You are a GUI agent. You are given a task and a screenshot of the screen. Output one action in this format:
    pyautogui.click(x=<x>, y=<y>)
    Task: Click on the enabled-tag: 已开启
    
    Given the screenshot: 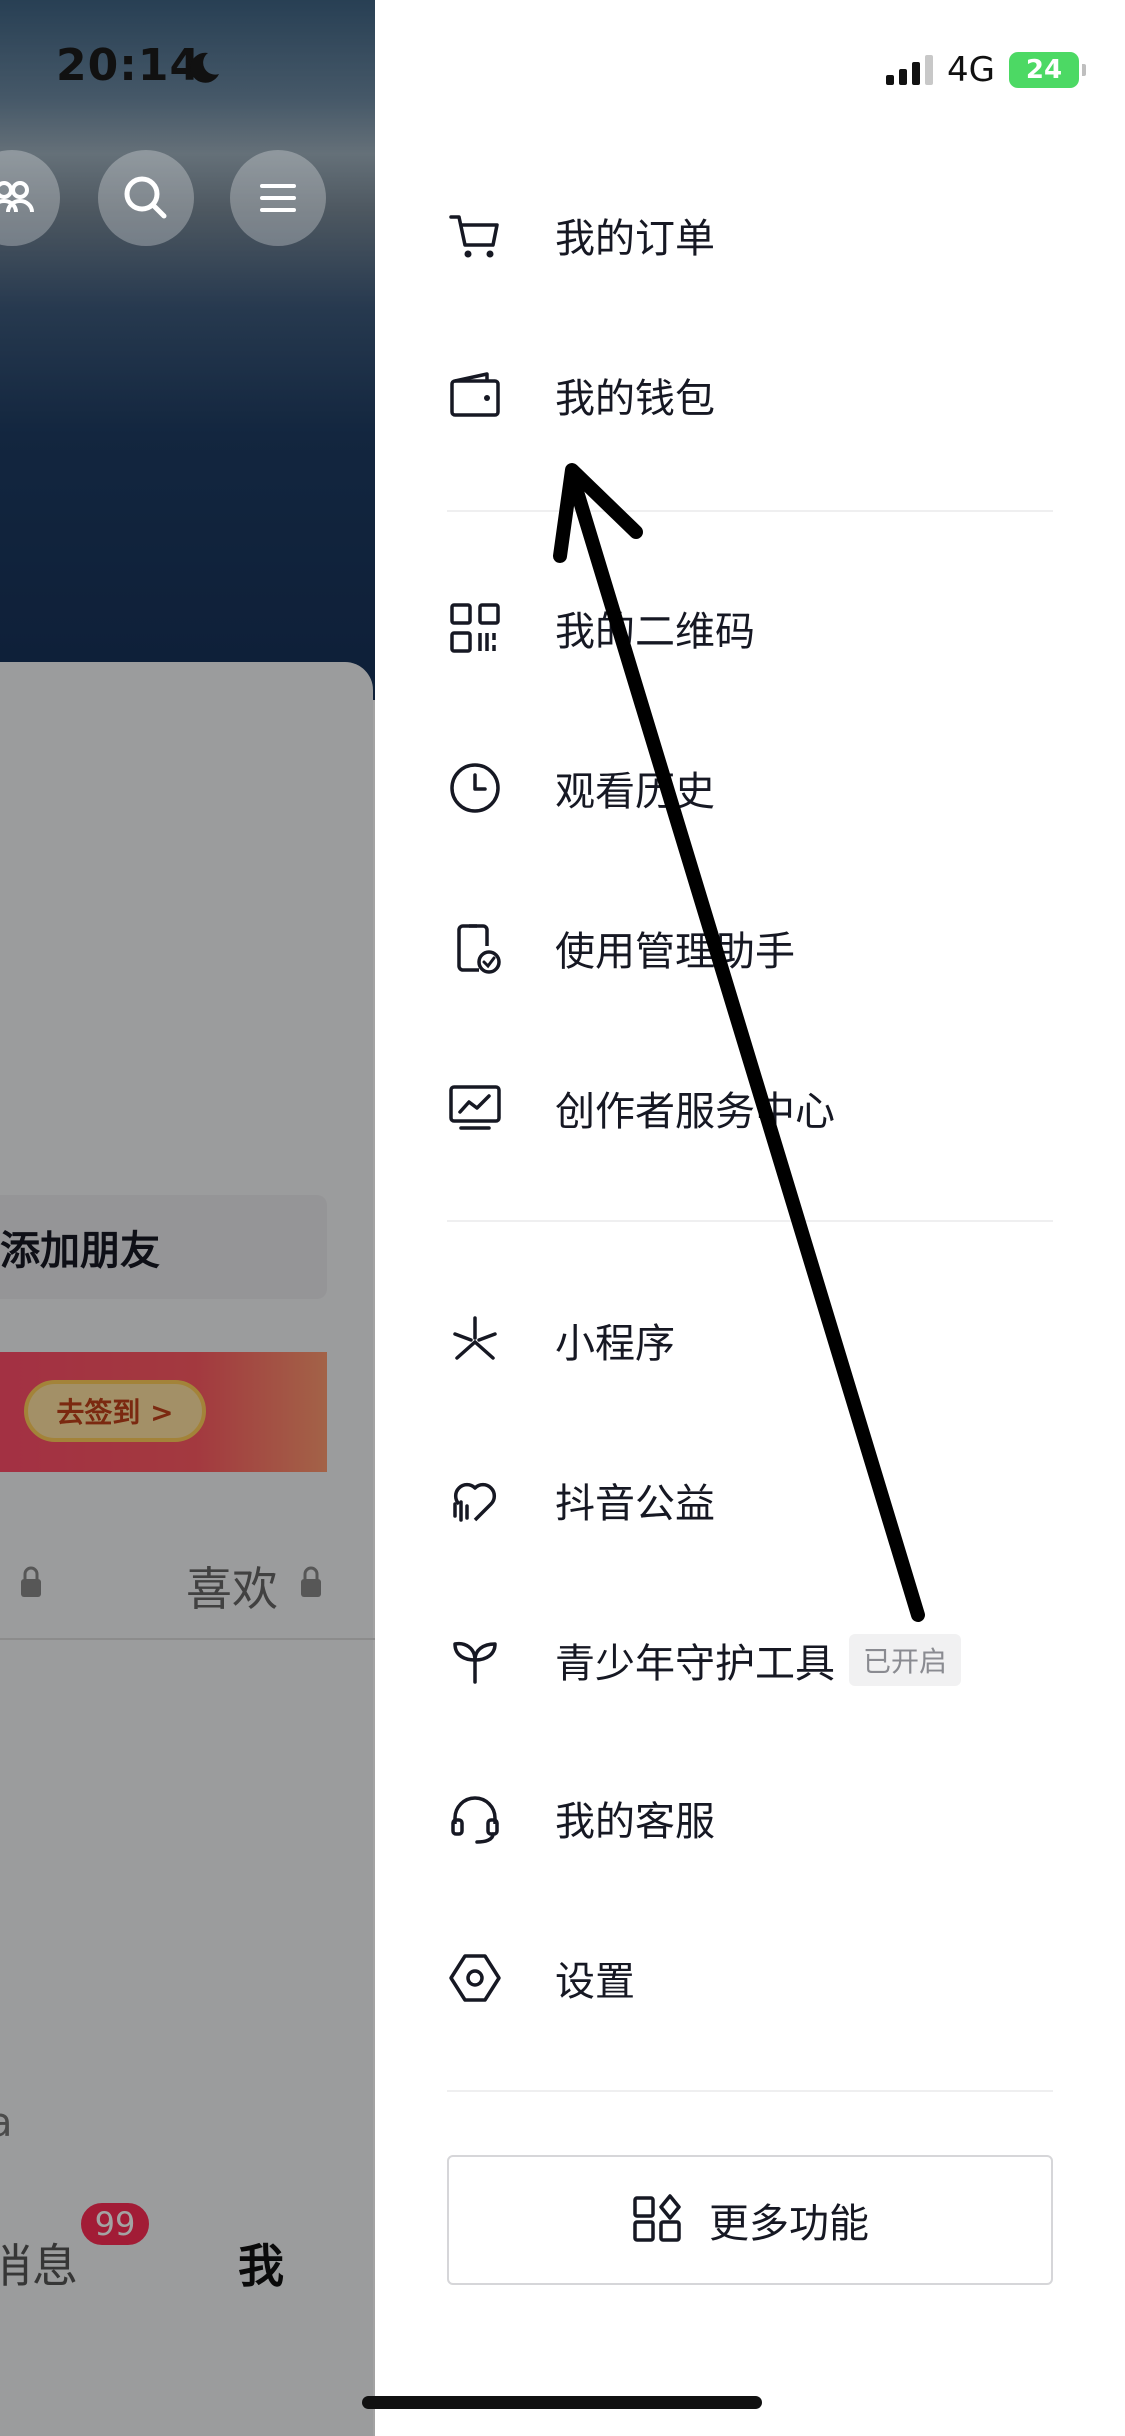 What is the action you would take?
    pyautogui.click(x=905, y=1660)
    